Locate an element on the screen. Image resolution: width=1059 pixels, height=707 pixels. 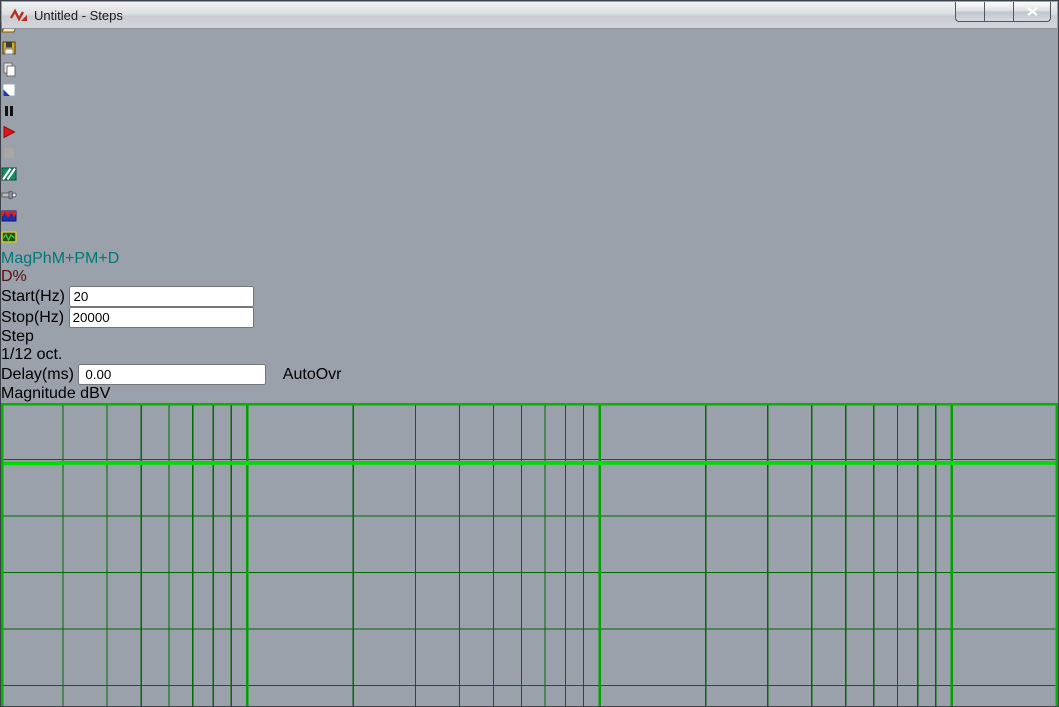
play-record-button is located at coordinates (529, 134).